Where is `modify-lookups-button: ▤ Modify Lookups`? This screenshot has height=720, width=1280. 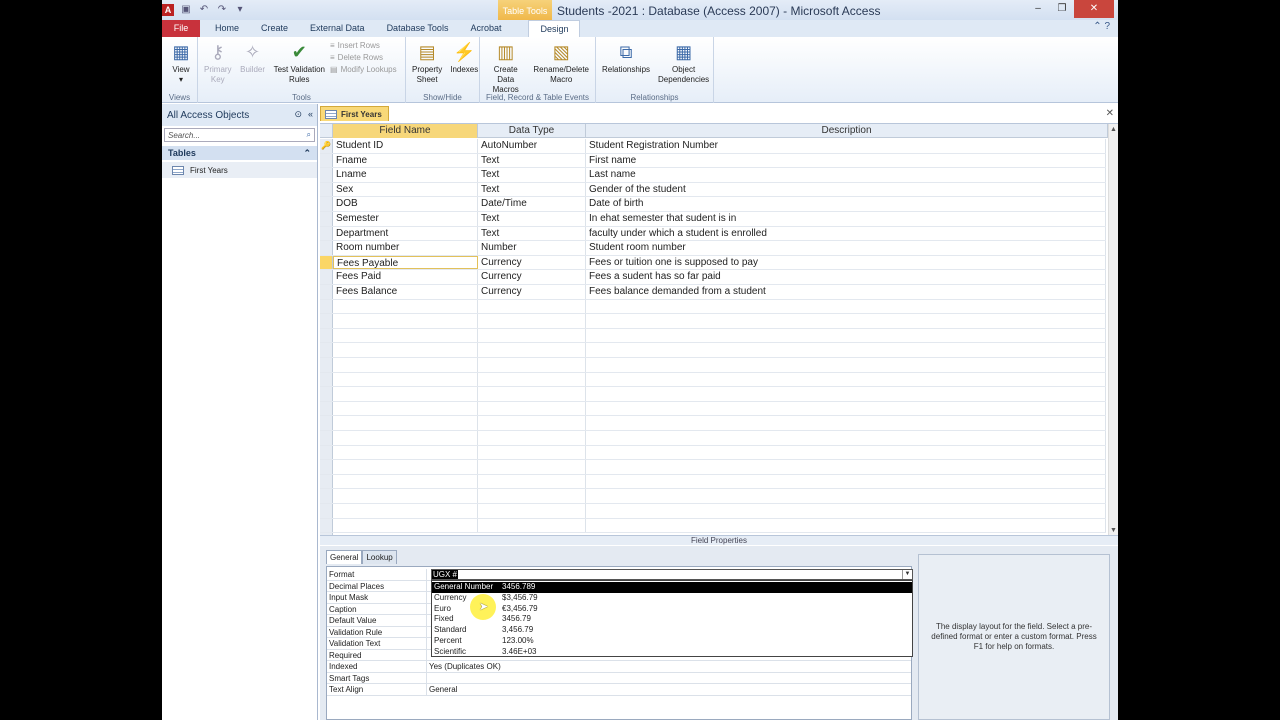 modify-lookups-button: ▤ Modify Lookups is located at coordinates (363, 69).